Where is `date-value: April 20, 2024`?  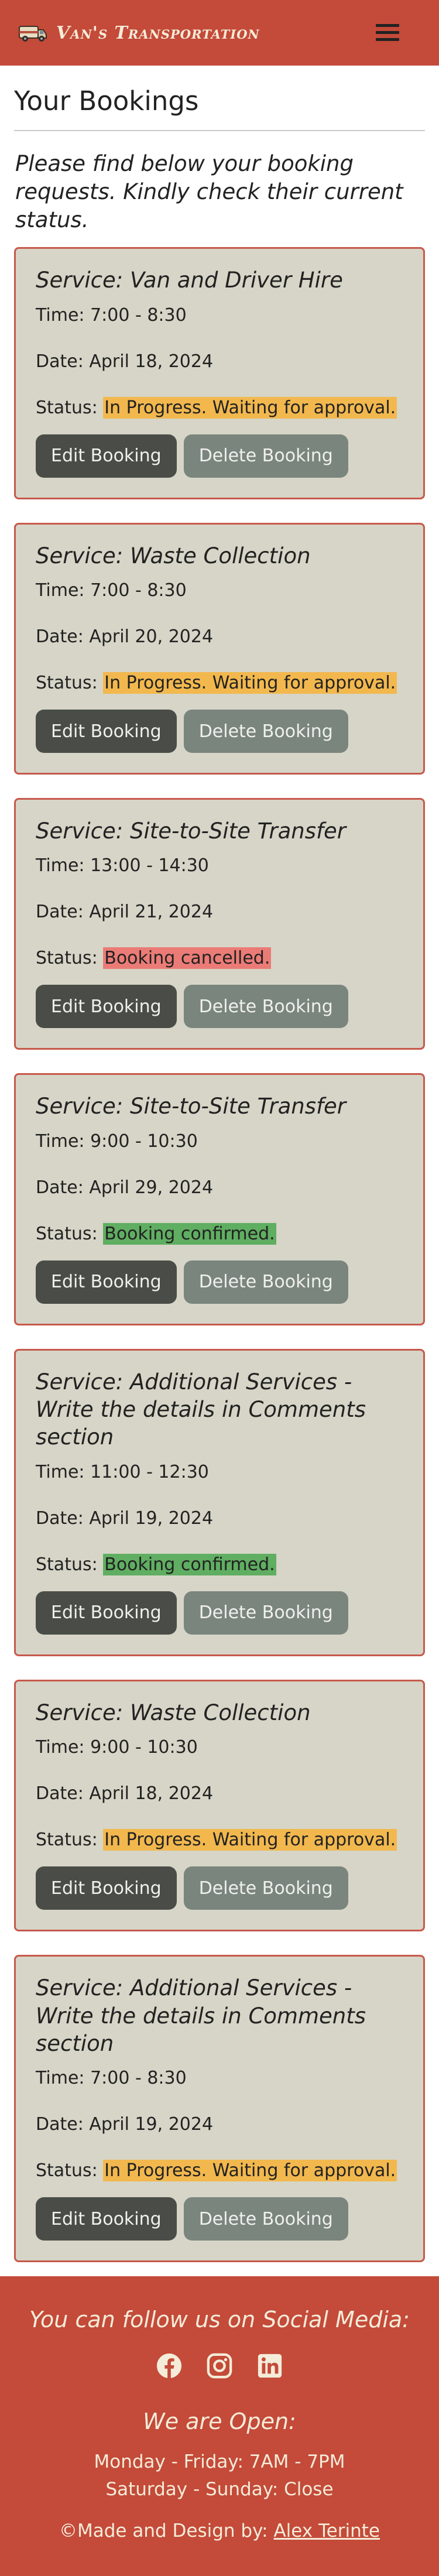
date-value: April 20, 2024 is located at coordinates (152, 636).